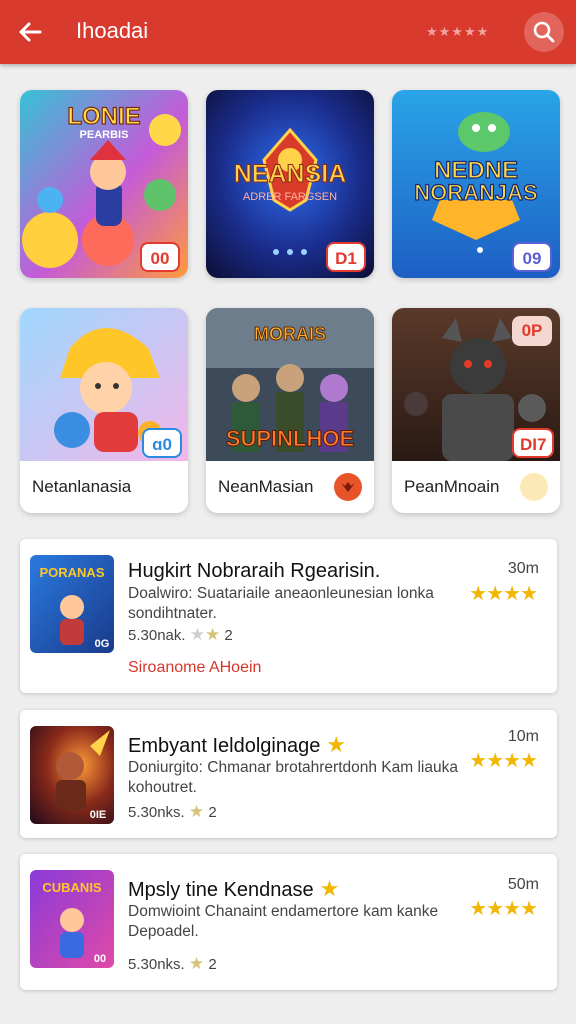  Describe the element at coordinates (98, 815) in the screenshot. I see `thumb-tag: 0IE` at that location.